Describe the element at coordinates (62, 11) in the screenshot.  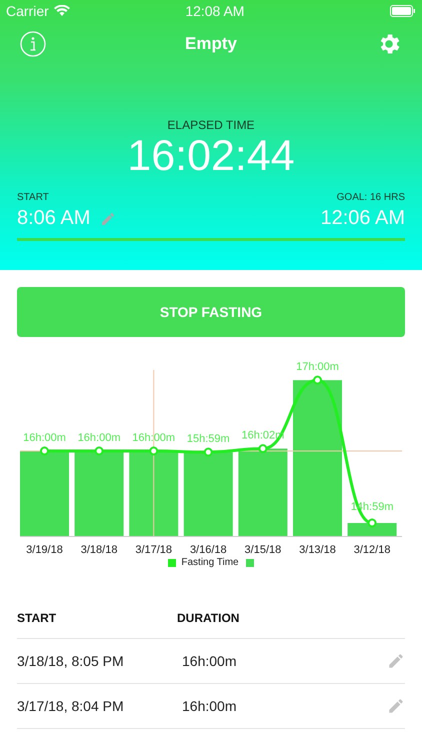
I see `wifi-icon` at that location.